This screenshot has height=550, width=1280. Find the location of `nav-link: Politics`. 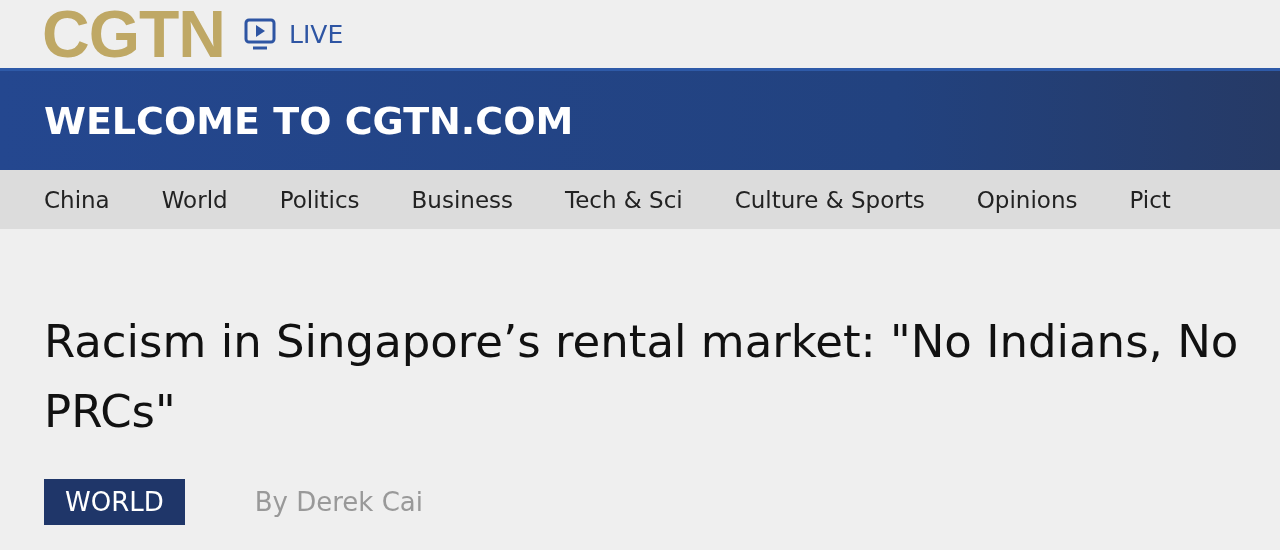

nav-link: Politics is located at coordinates (319, 199).